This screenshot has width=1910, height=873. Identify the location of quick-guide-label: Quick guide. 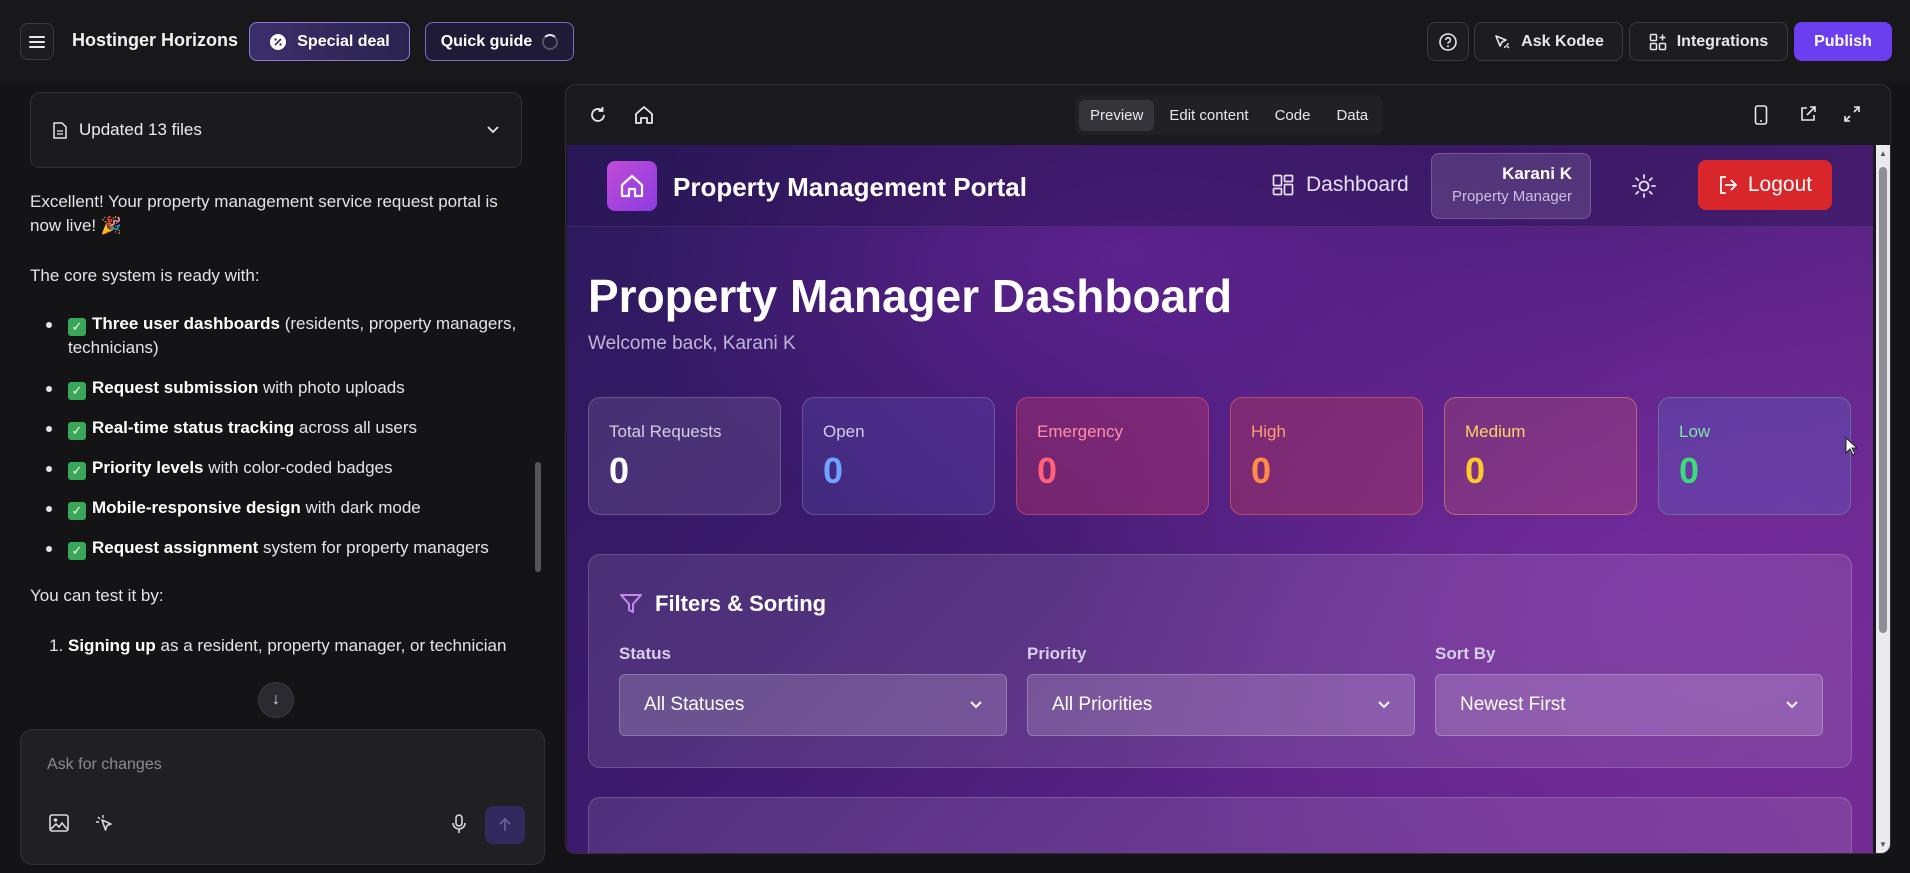
(486, 41).